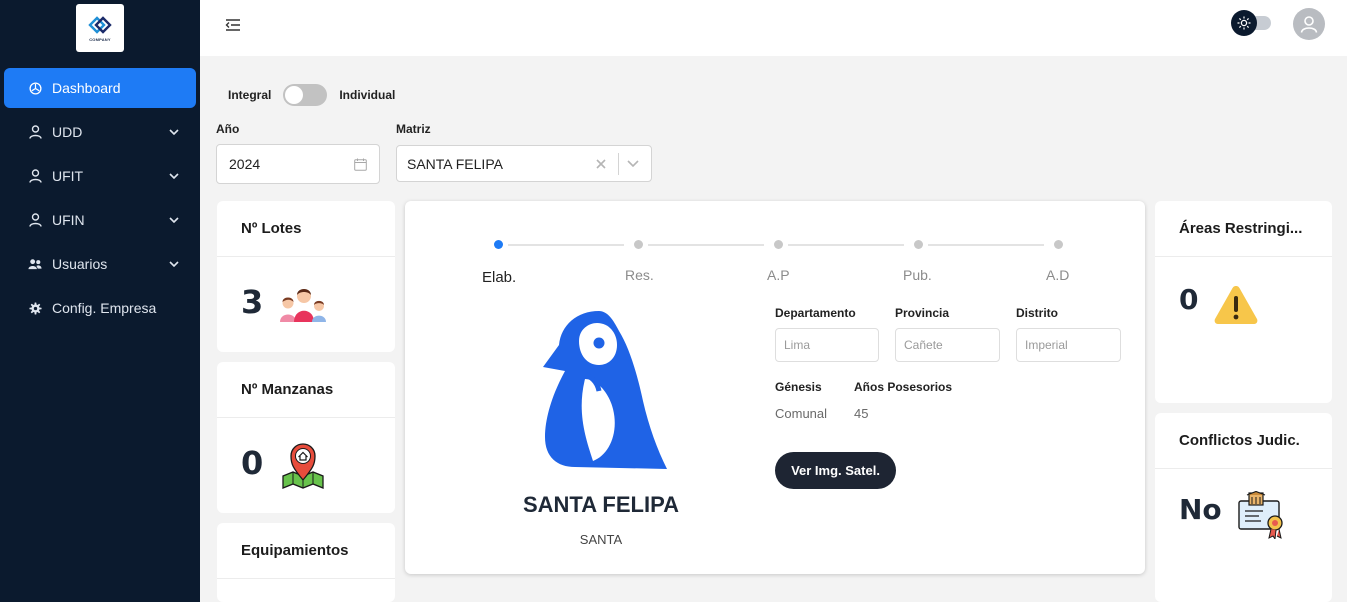 This screenshot has height=602, width=1347. What do you see at coordinates (1058, 244) in the screenshot?
I see `step-dot-ad` at bounding box center [1058, 244].